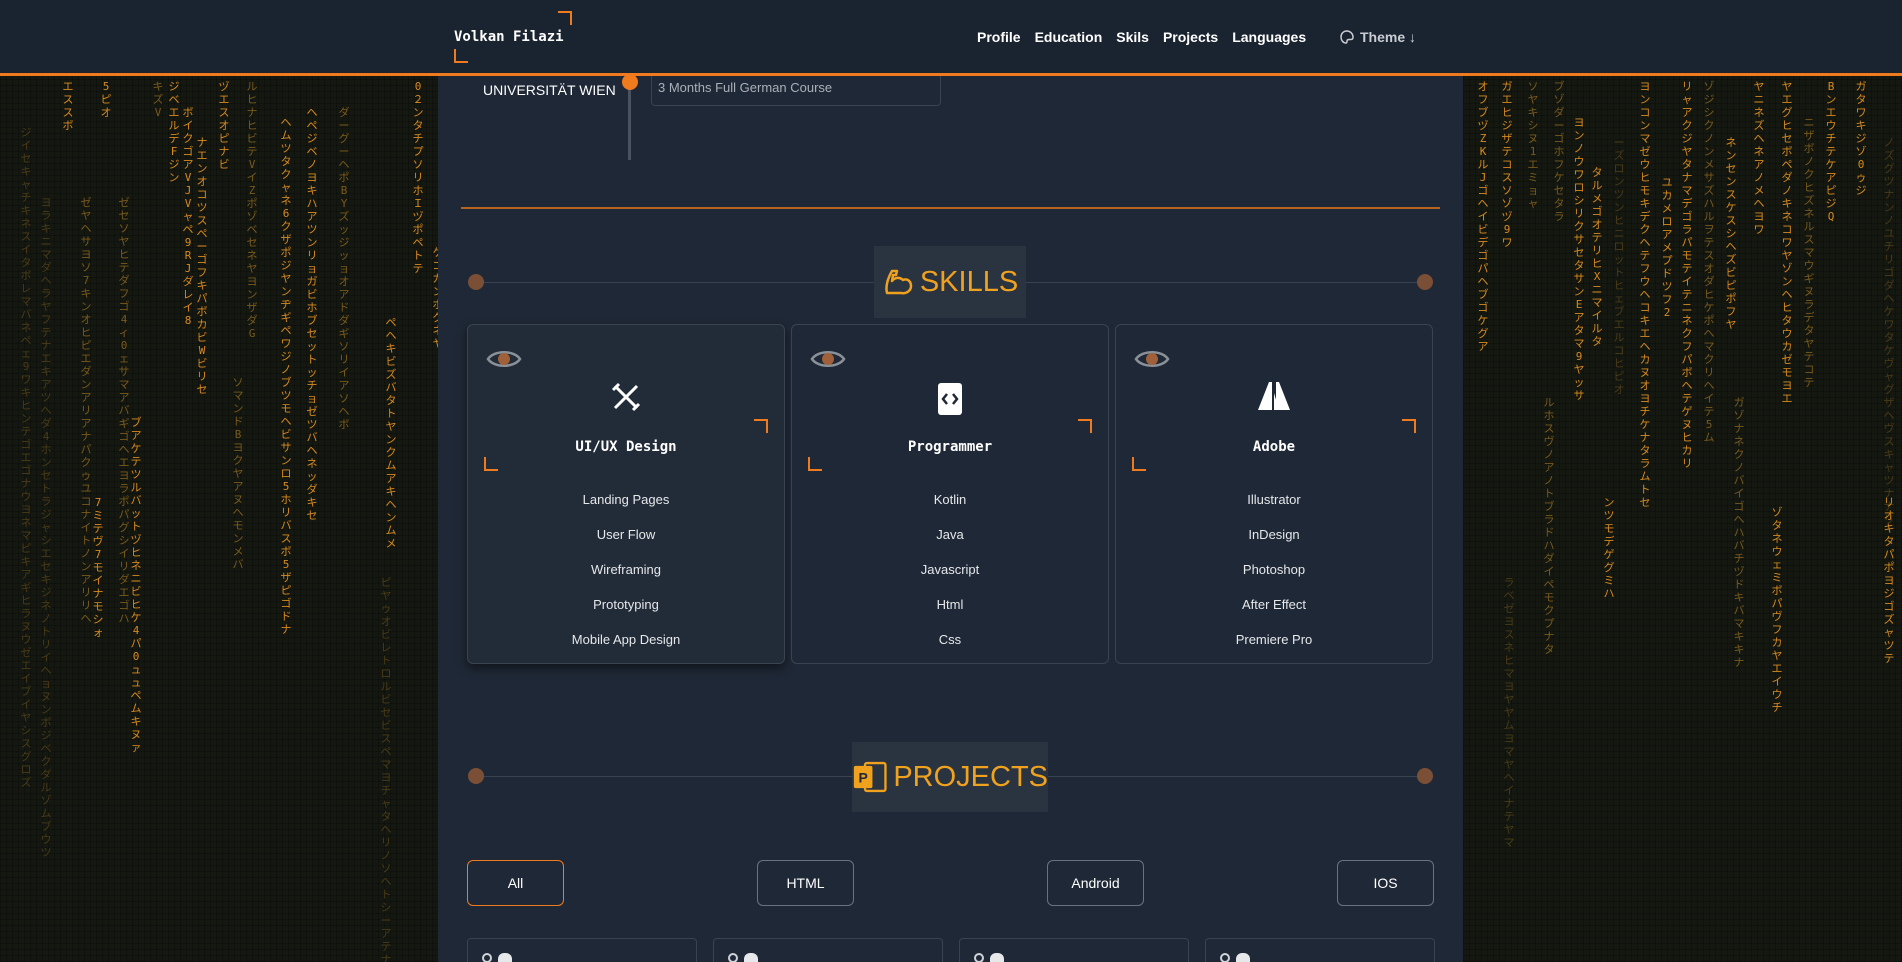 This screenshot has width=1902, height=962. I want to click on nav-projects: Projects, so click(1190, 37).